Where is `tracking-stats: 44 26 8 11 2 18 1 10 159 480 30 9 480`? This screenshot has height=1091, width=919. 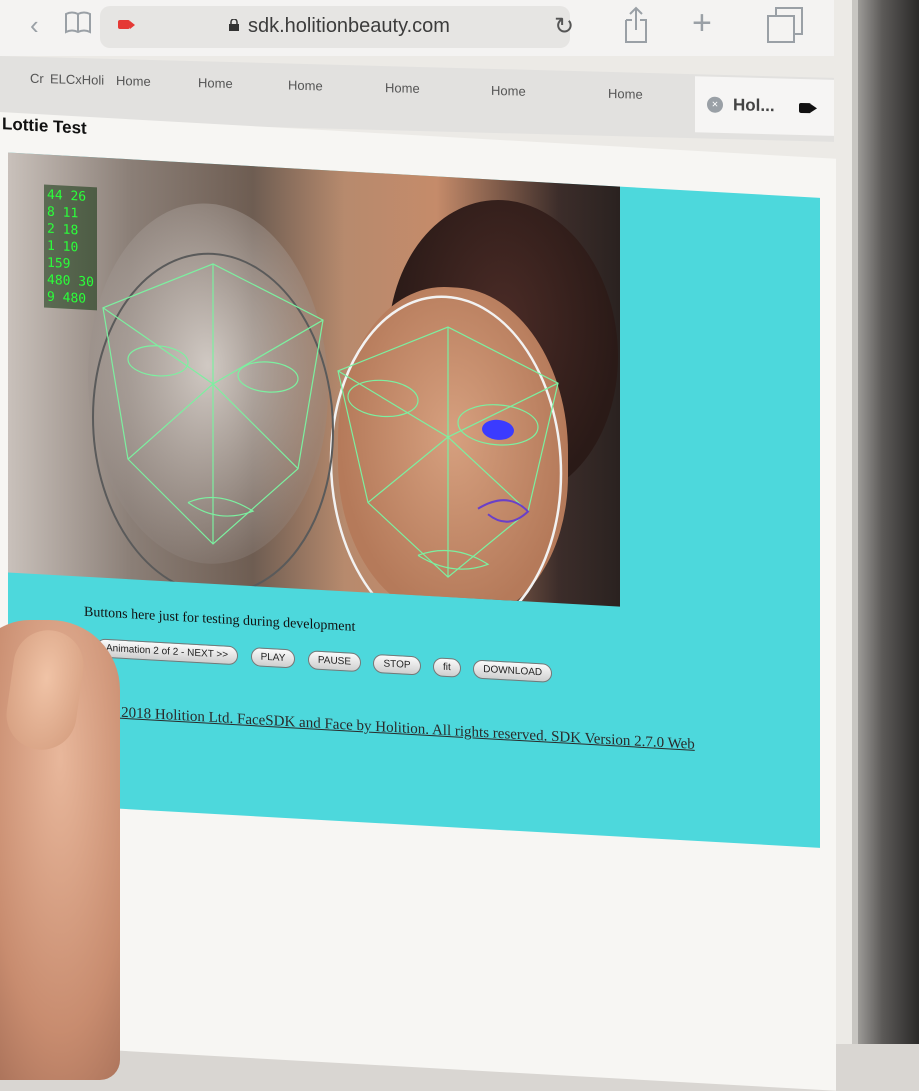
tracking-stats: 44 26 8 11 2 18 1 10 159 480 30 9 480 is located at coordinates (70, 247).